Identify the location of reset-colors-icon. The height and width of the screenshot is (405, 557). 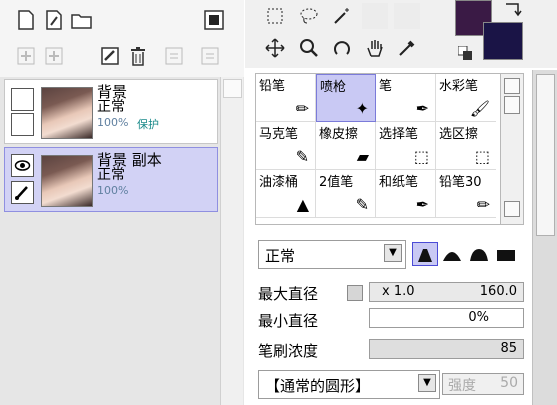
(464, 52).